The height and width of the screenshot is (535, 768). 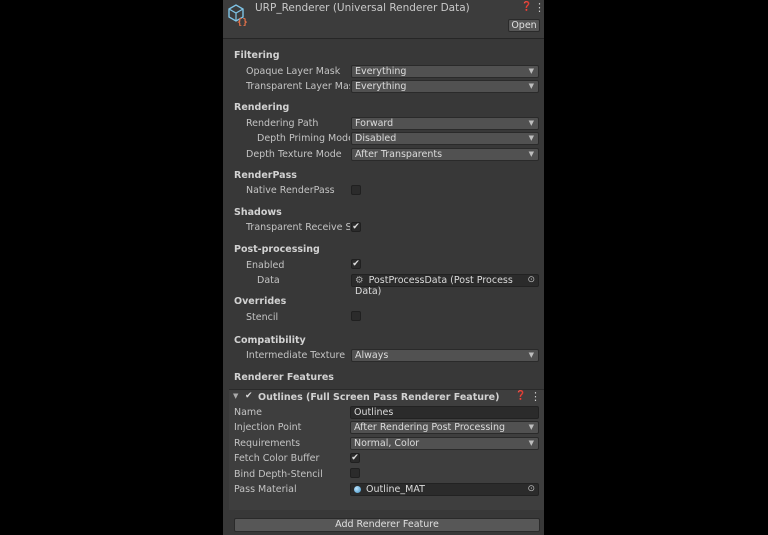 What do you see at coordinates (355, 473) in the screenshot?
I see `bind-depth-stencil-checkbox` at bounding box center [355, 473].